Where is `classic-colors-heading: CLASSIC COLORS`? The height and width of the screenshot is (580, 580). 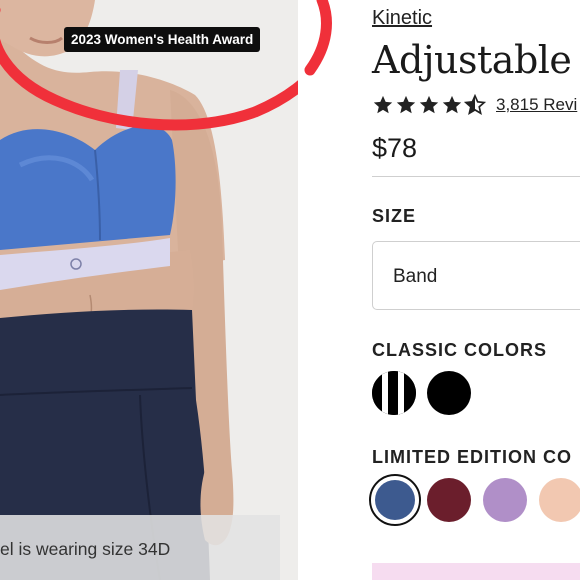
classic-colors-heading: CLASSIC COLORS is located at coordinates (460, 350).